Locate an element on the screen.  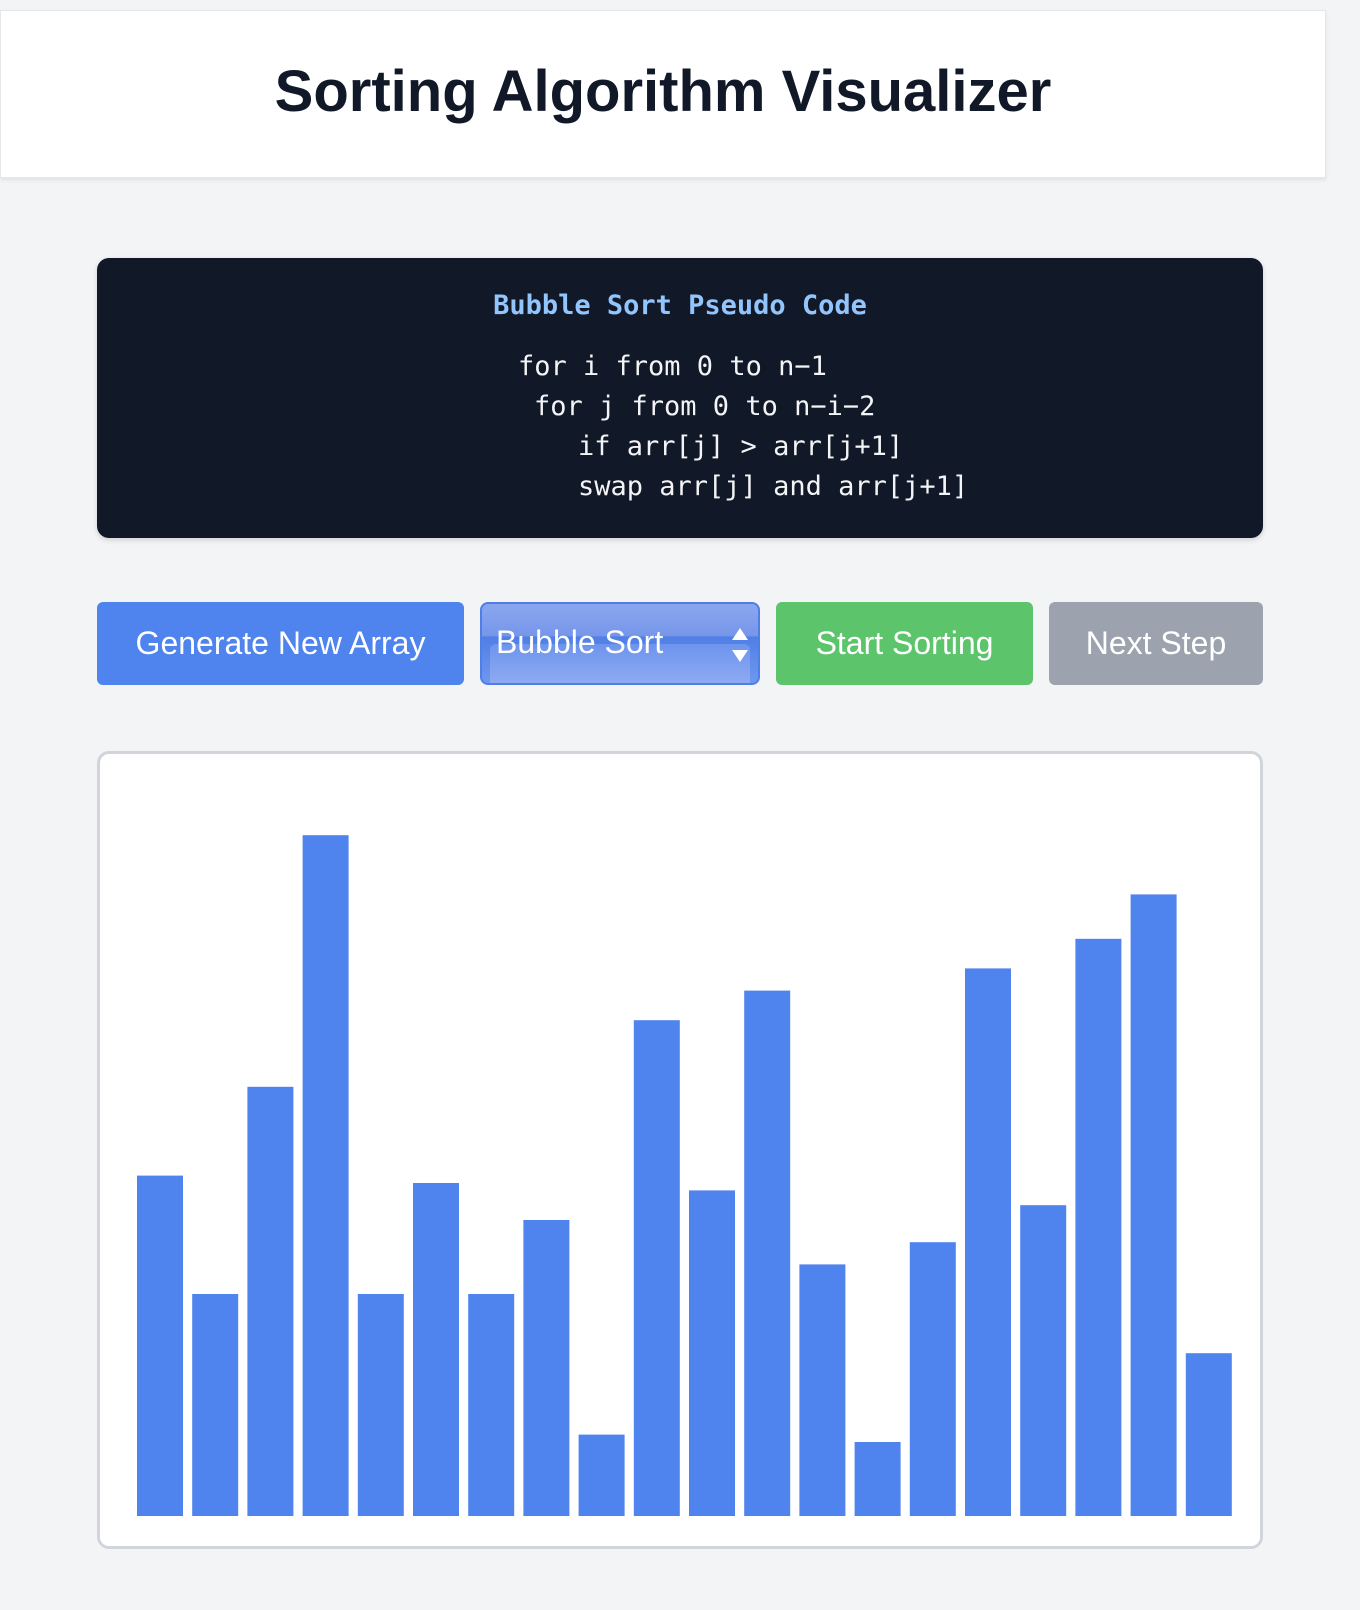
start-sorting-button: Start Sorting is located at coordinates (904, 643).